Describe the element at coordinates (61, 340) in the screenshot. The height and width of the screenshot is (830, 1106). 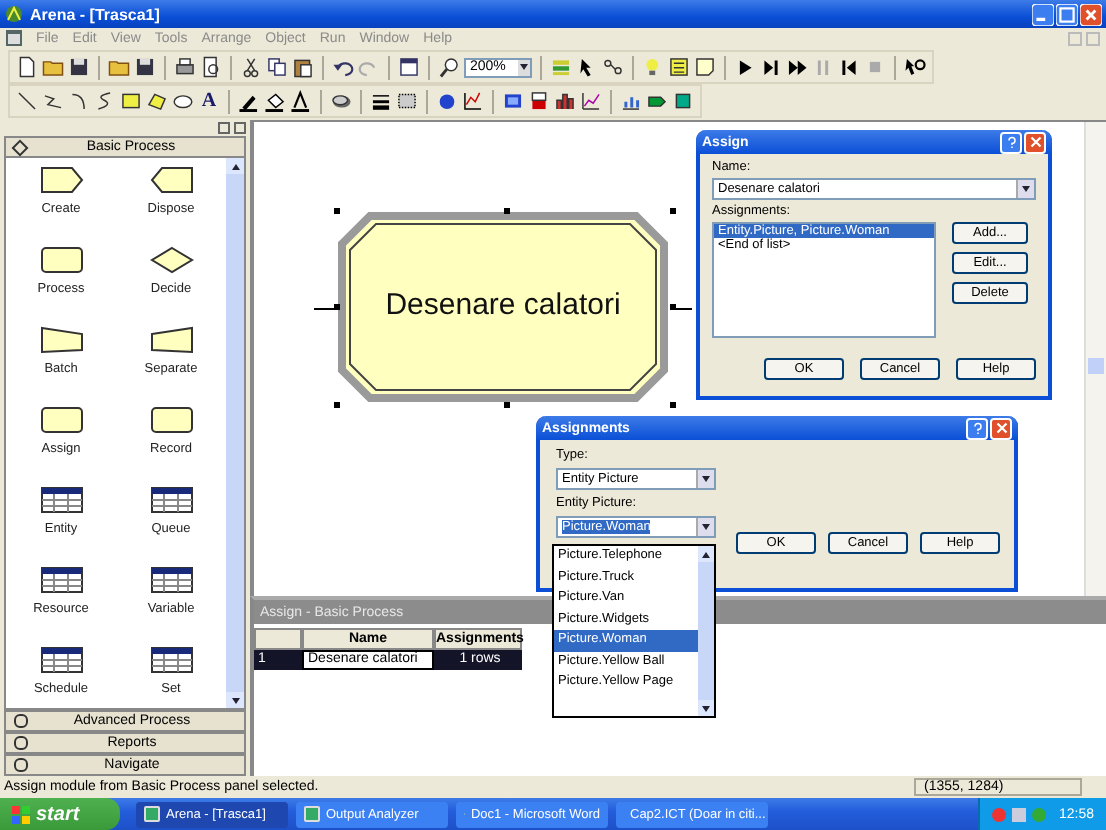
I see `batch-module-icon` at that location.